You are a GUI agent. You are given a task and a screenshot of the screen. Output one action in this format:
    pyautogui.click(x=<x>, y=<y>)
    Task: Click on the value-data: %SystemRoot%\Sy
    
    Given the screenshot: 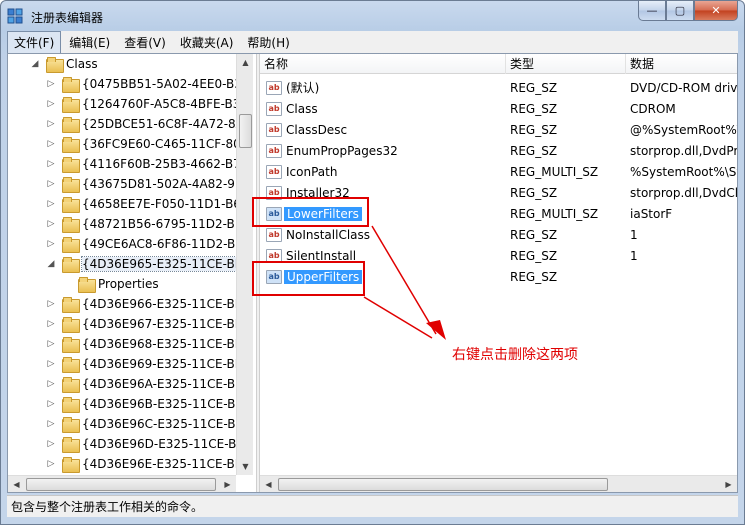 What is the action you would take?
    pyautogui.click(x=683, y=172)
    